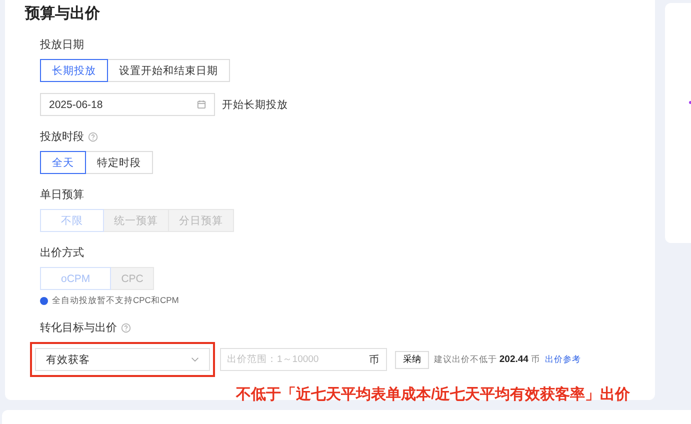 The height and width of the screenshot is (424, 691). Describe the element at coordinates (412, 359) in the screenshot. I see `adopt-button: 采纳` at that location.